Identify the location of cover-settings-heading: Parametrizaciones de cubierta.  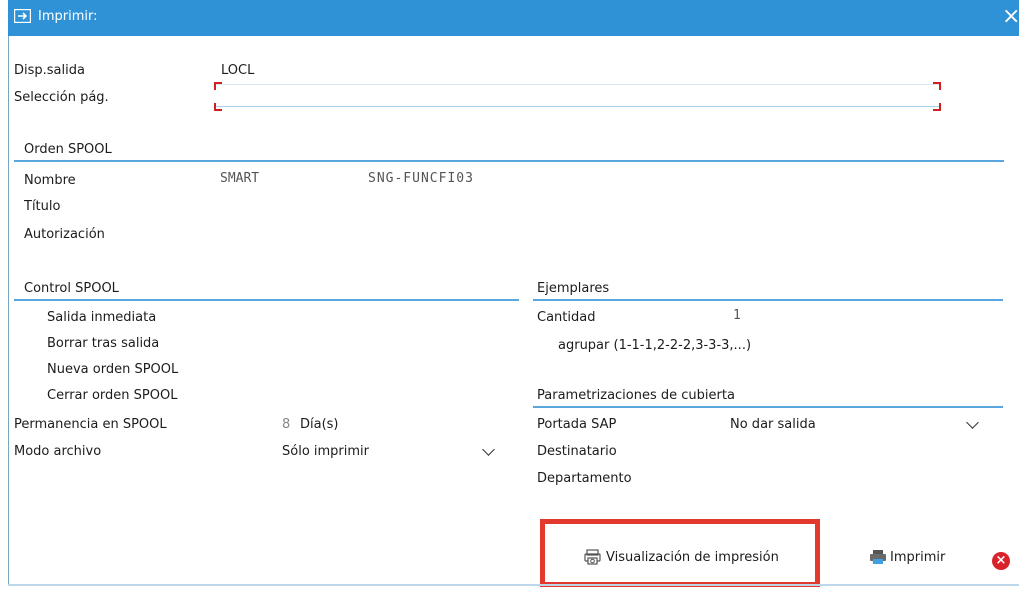
(636, 395).